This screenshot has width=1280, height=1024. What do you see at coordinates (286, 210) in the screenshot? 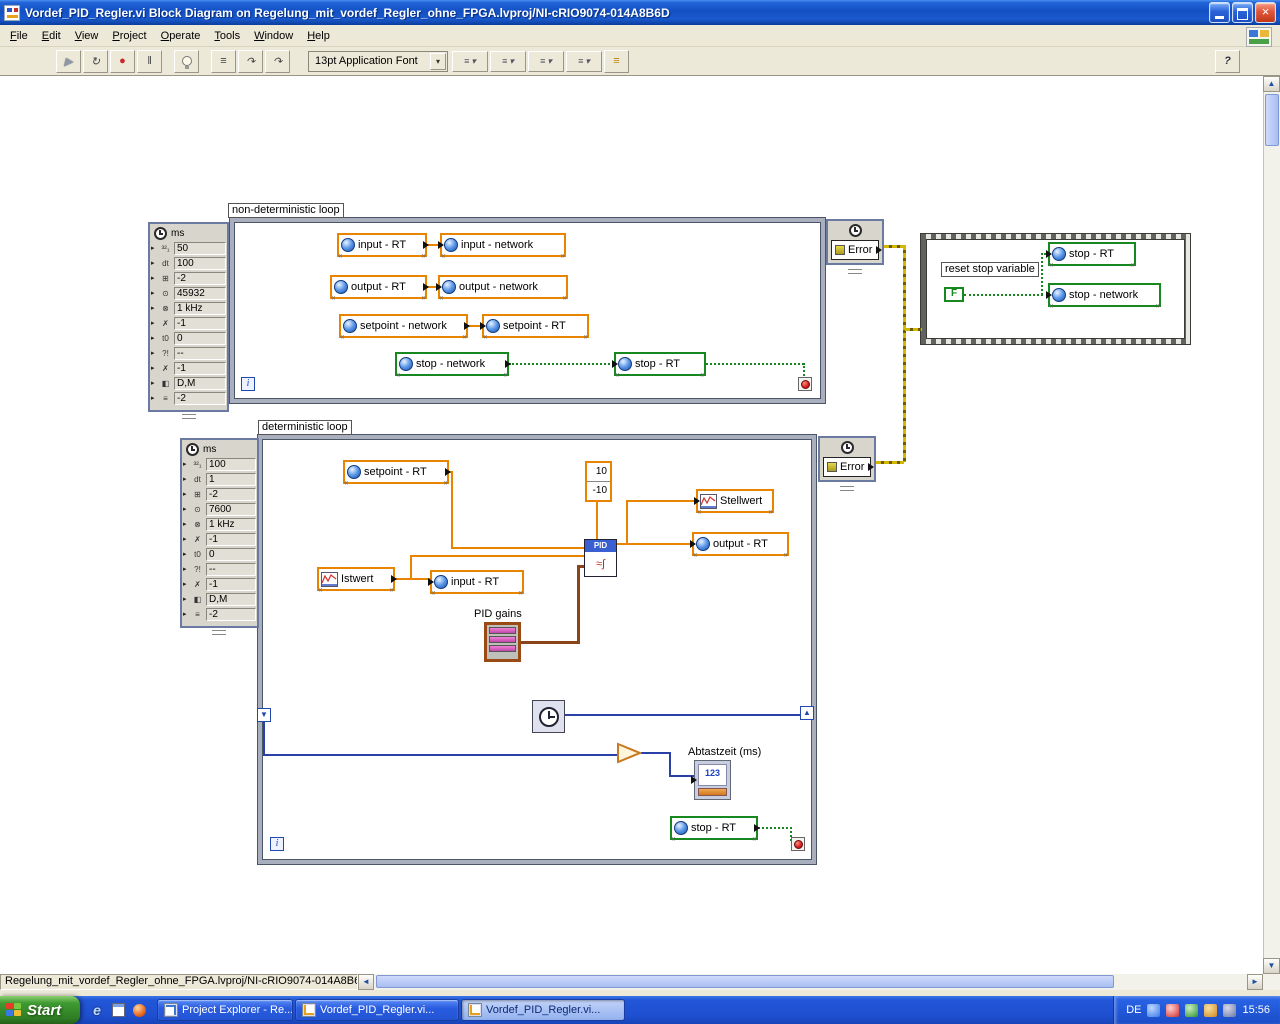
I see `loop-label: non-deterministic loop` at bounding box center [286, 210].